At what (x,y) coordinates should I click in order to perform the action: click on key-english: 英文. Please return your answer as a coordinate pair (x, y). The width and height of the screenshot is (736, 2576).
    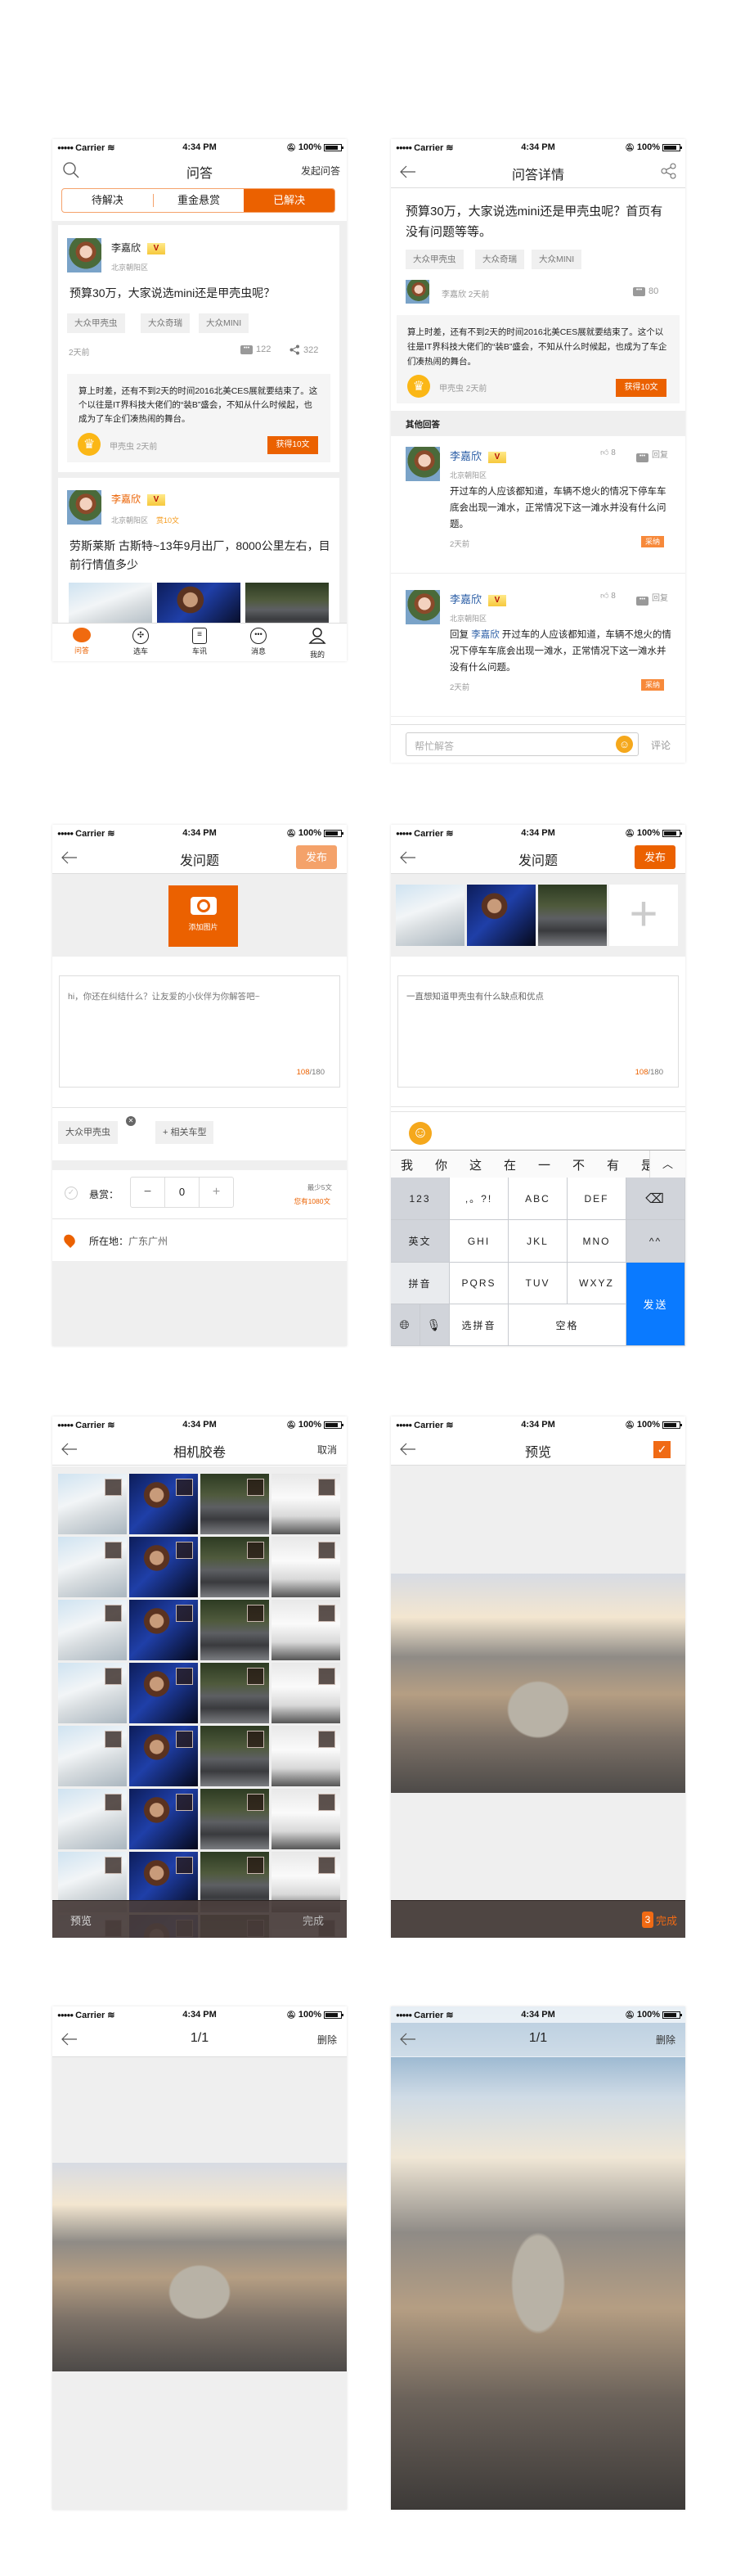
    Looking at the image, I should click on (420, 1241).